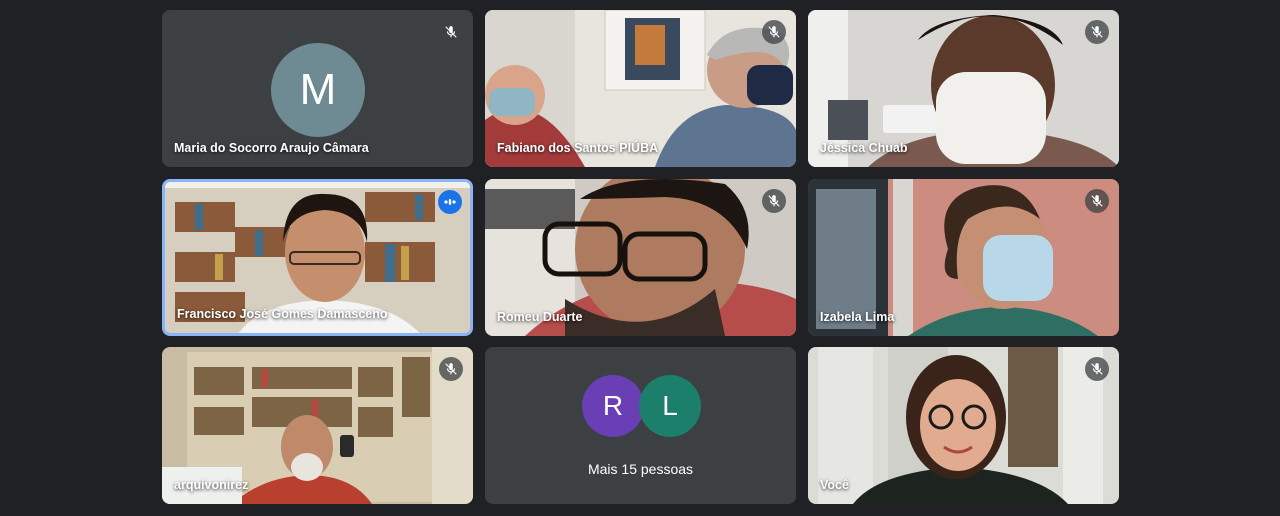 The height and width of the screenshot is (516, 1280). I want to click on participant-tile-francisco: Francisco José Gomes Damasceno, so click(317, 257).